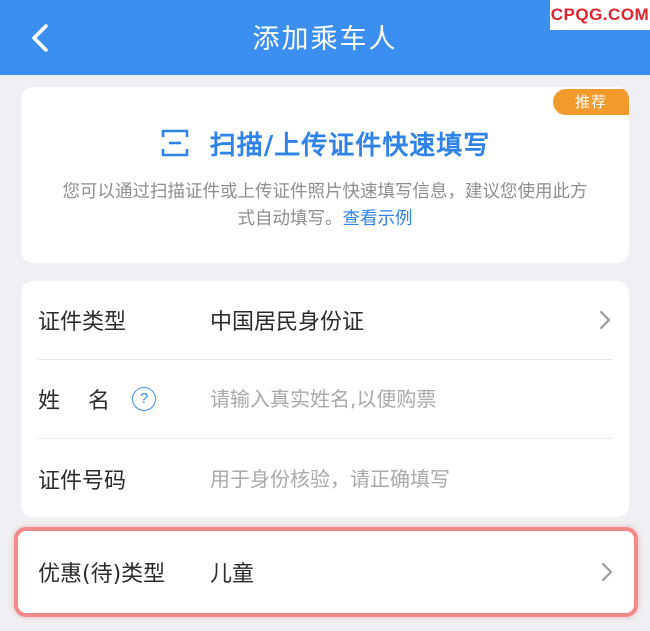  I want to click on watermark: CPQG.COM, so click(600, 15).